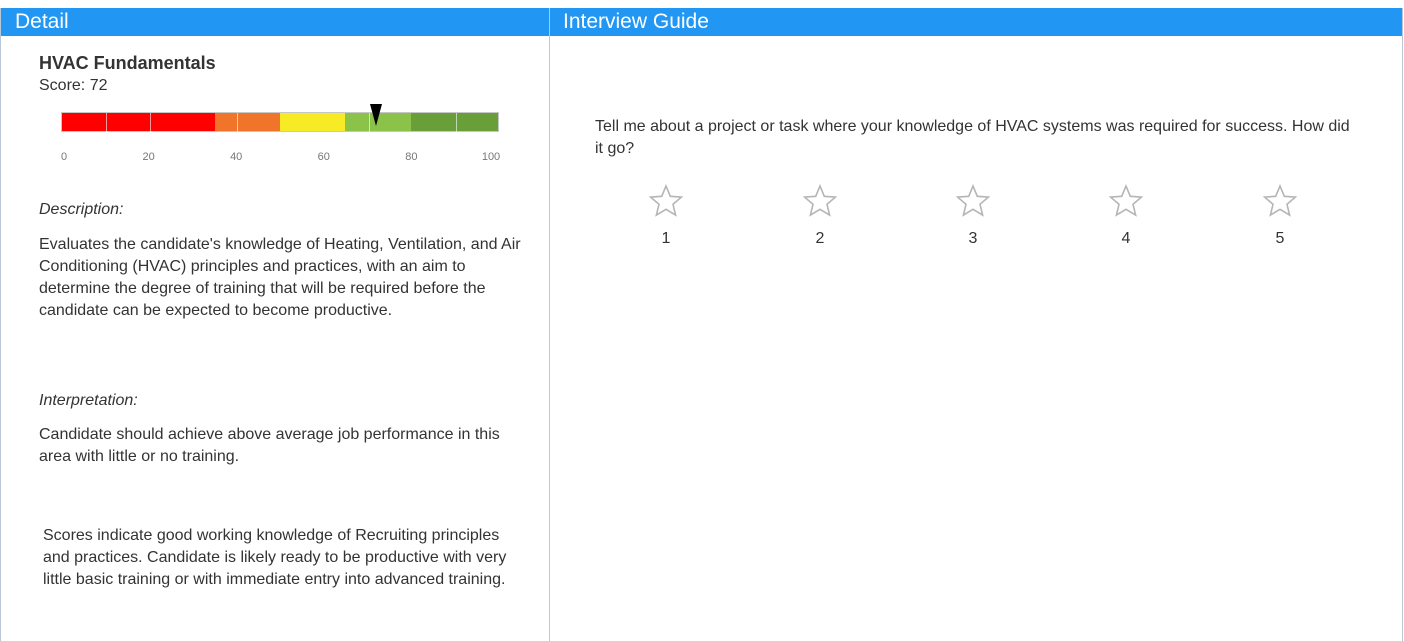 The image size is (1404, 641). I want to click on score-gauge-bar, so click(280, 122).